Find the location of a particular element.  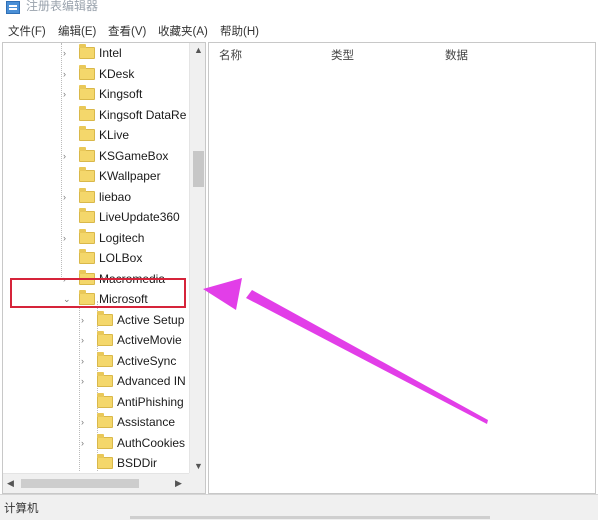

annotation-arrow-shaft is located at coordinates (367, 357).